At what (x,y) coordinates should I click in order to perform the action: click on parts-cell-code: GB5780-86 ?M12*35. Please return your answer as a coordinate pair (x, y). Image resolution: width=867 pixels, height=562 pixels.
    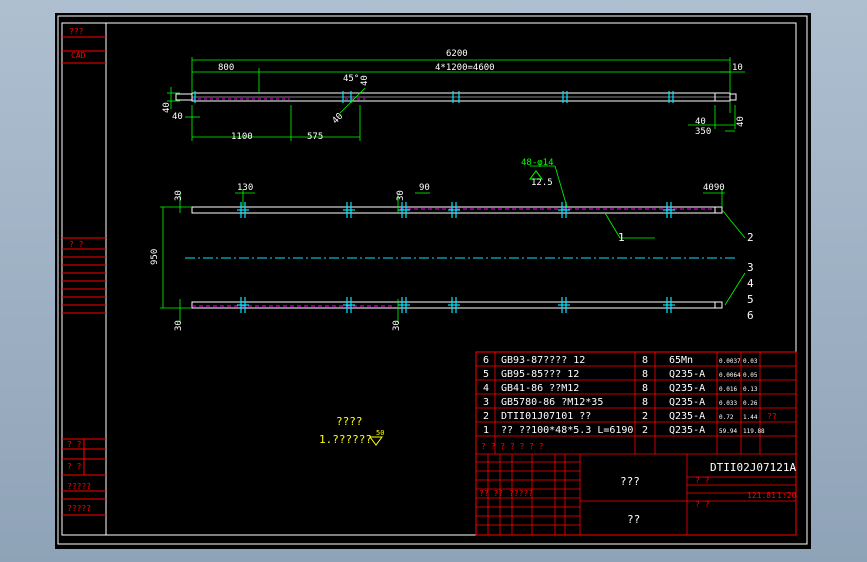
    Looking at the image, I should click on (552, 402).